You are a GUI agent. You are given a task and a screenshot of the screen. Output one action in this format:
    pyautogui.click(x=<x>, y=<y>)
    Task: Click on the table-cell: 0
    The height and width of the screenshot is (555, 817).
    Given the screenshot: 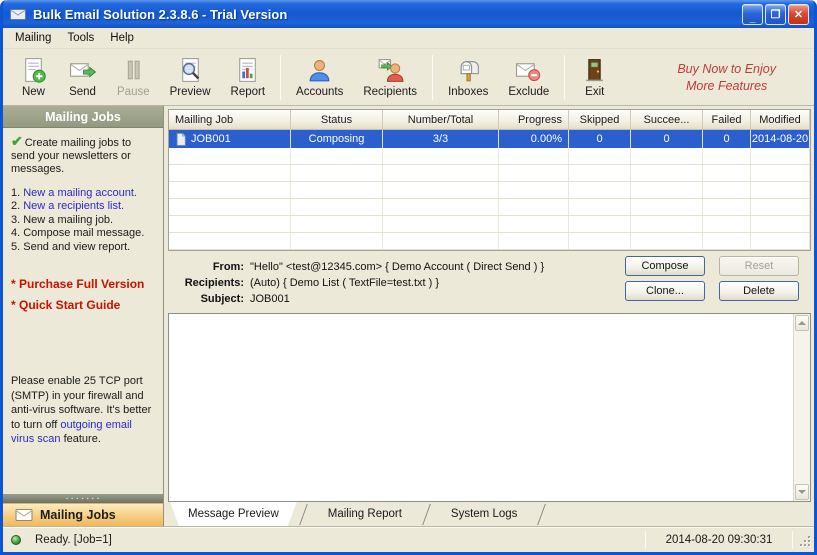 What is the action you would take?
    pyautogui.click(x=600, y=139)
    